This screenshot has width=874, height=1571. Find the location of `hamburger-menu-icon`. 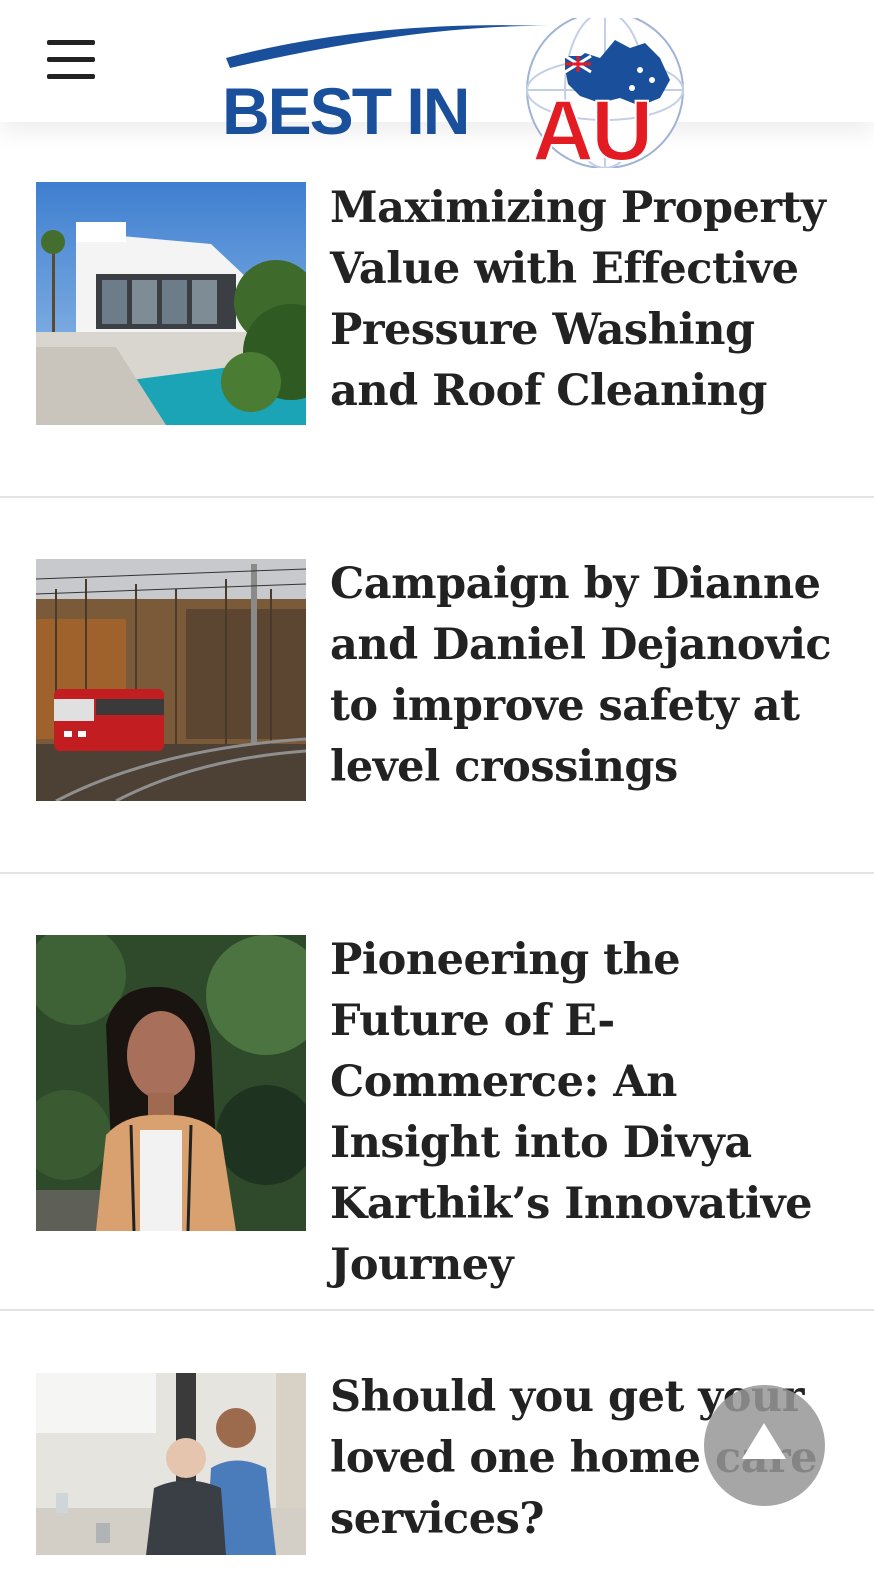

hamburger-menu-icon is located at coordinates (72, 61).